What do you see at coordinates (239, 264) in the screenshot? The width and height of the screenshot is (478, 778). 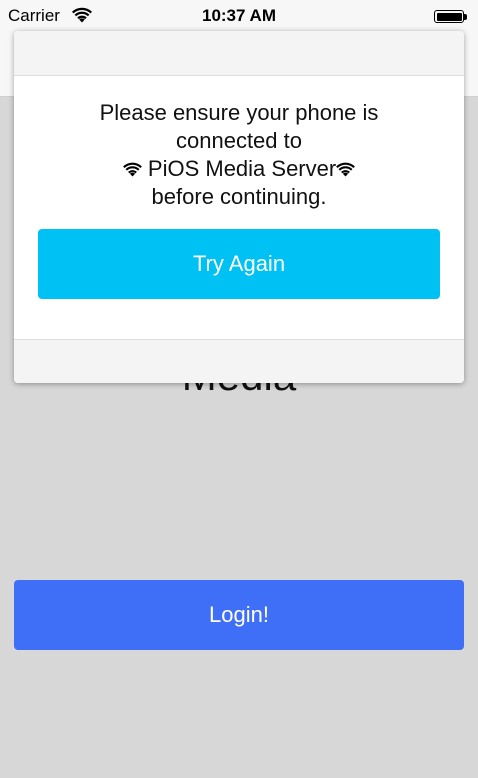 I see `try-again-button: Try Again` at bounding box center [239, 264].